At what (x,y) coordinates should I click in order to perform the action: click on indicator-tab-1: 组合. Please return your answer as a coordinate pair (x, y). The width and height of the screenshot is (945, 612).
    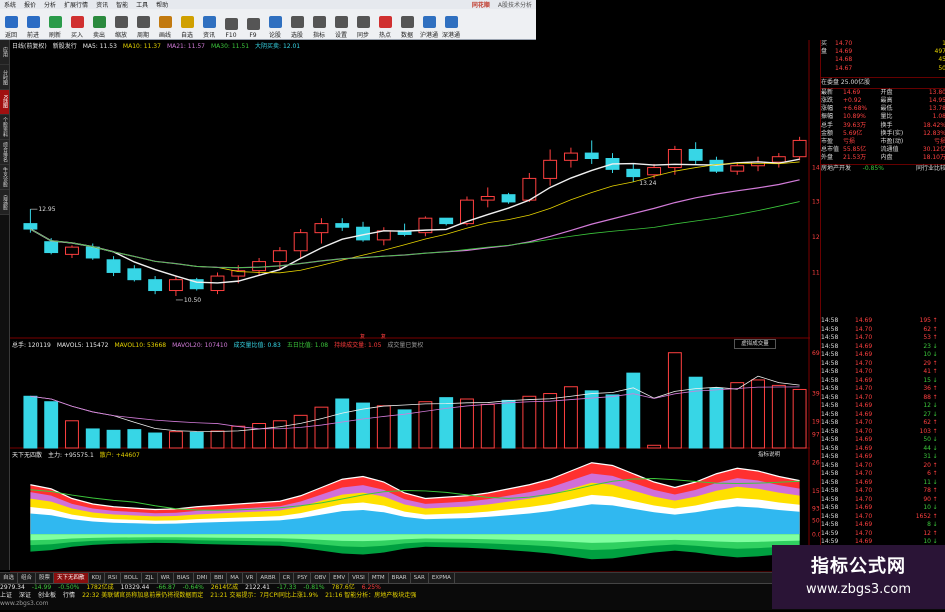
    Looking at the image, I should click on (27, 578).